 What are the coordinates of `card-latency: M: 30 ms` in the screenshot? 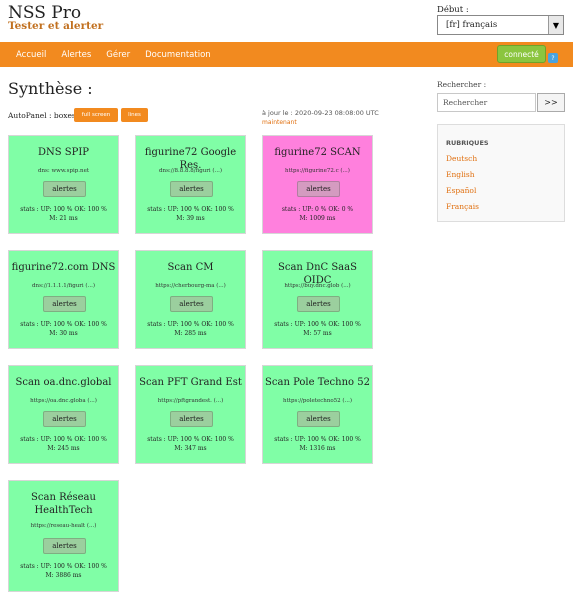 It's located at (63, 333).